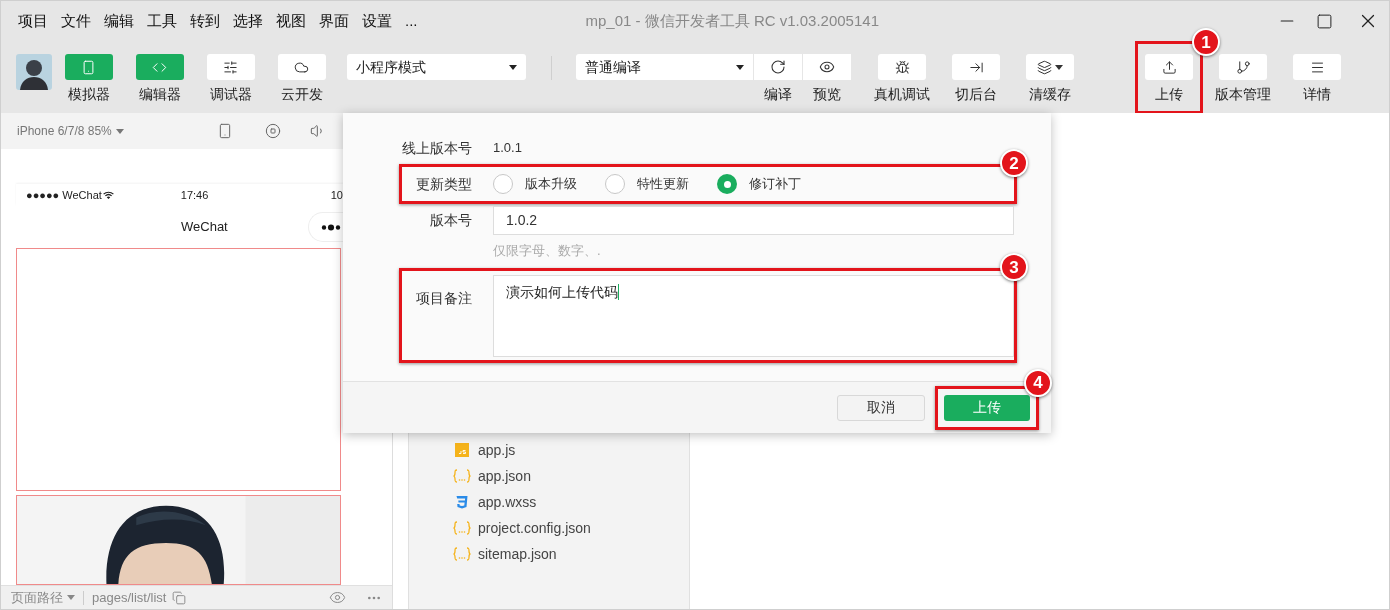  What do you see at coordinates (1014, 267) in the screenshot?
I see `callout-badge: 3` at bounding box center [1014, 267].